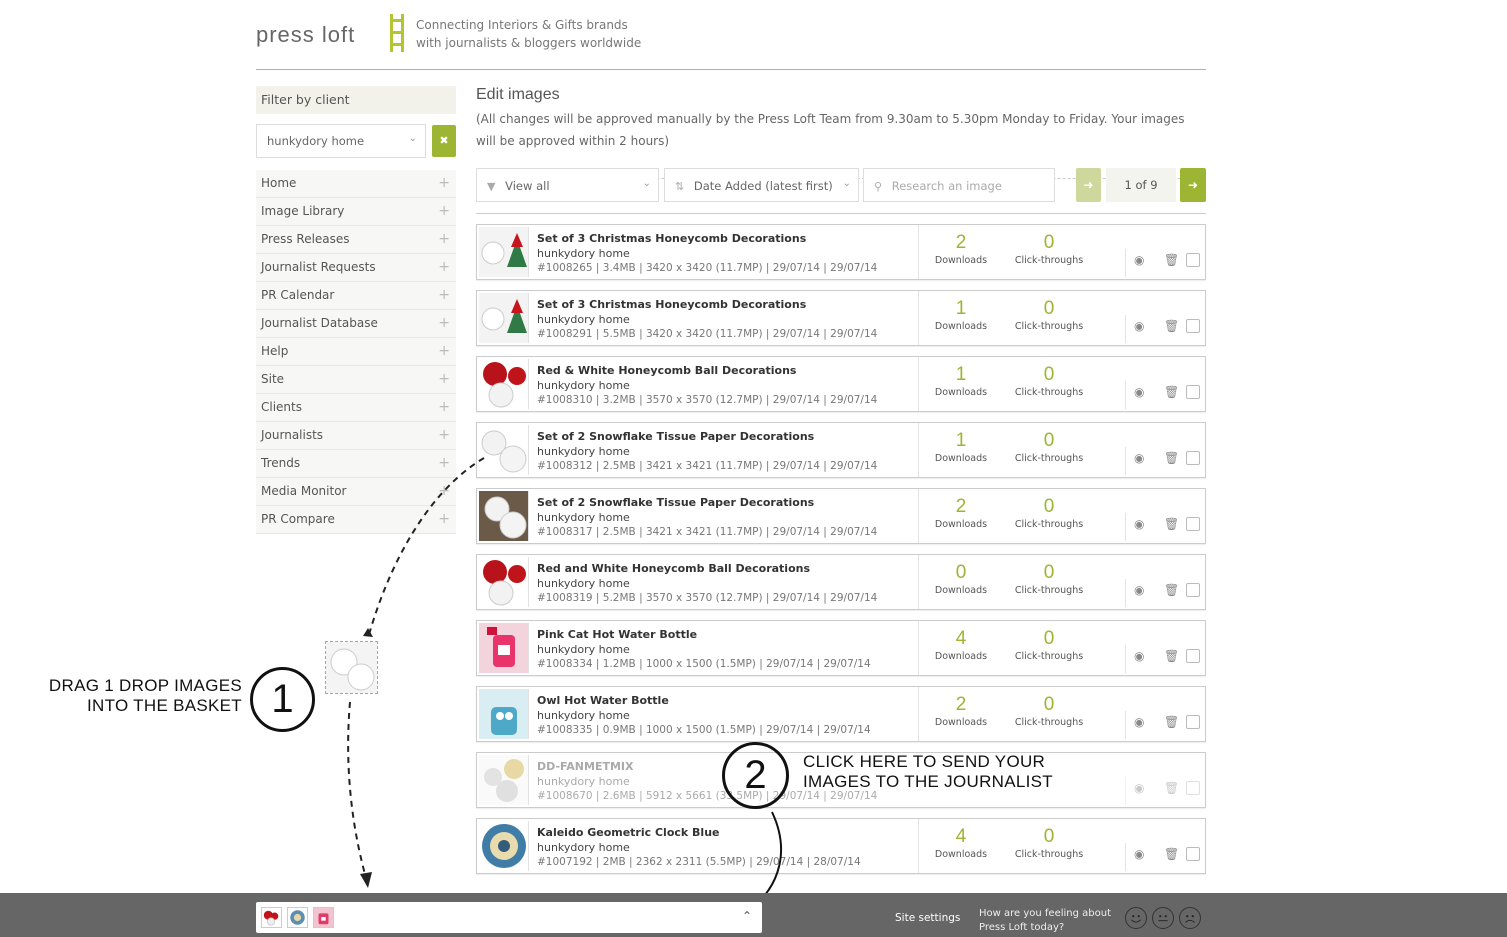 The image size is (1507, 937). I want to click on basket-thumb-pink-cat, so click(323, 917).